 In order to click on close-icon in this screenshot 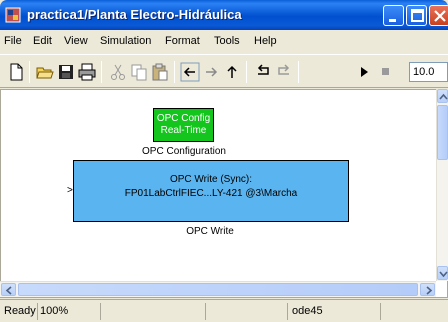, I will do `click(440, 16)`.